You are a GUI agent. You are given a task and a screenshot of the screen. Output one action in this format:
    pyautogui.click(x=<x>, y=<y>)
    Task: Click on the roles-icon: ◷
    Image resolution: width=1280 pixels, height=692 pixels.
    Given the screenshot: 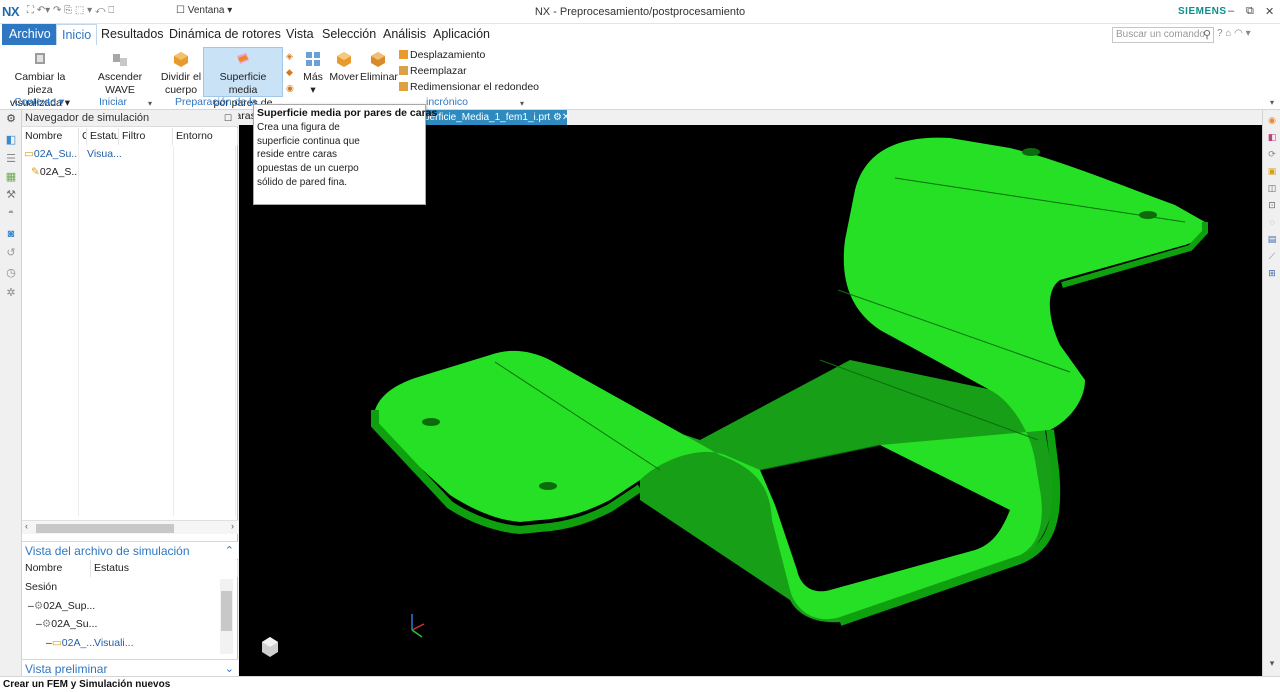 What is the action you would take?
    pyautogui.click(x=11, y=273)
    